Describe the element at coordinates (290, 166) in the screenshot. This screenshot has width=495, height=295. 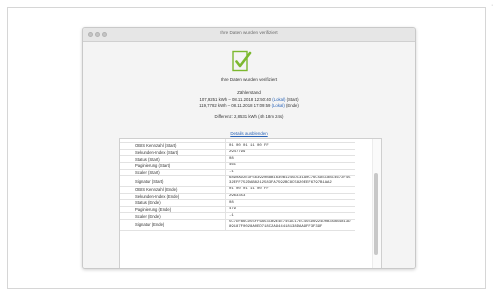
I see `detail-value: 461` at that location.